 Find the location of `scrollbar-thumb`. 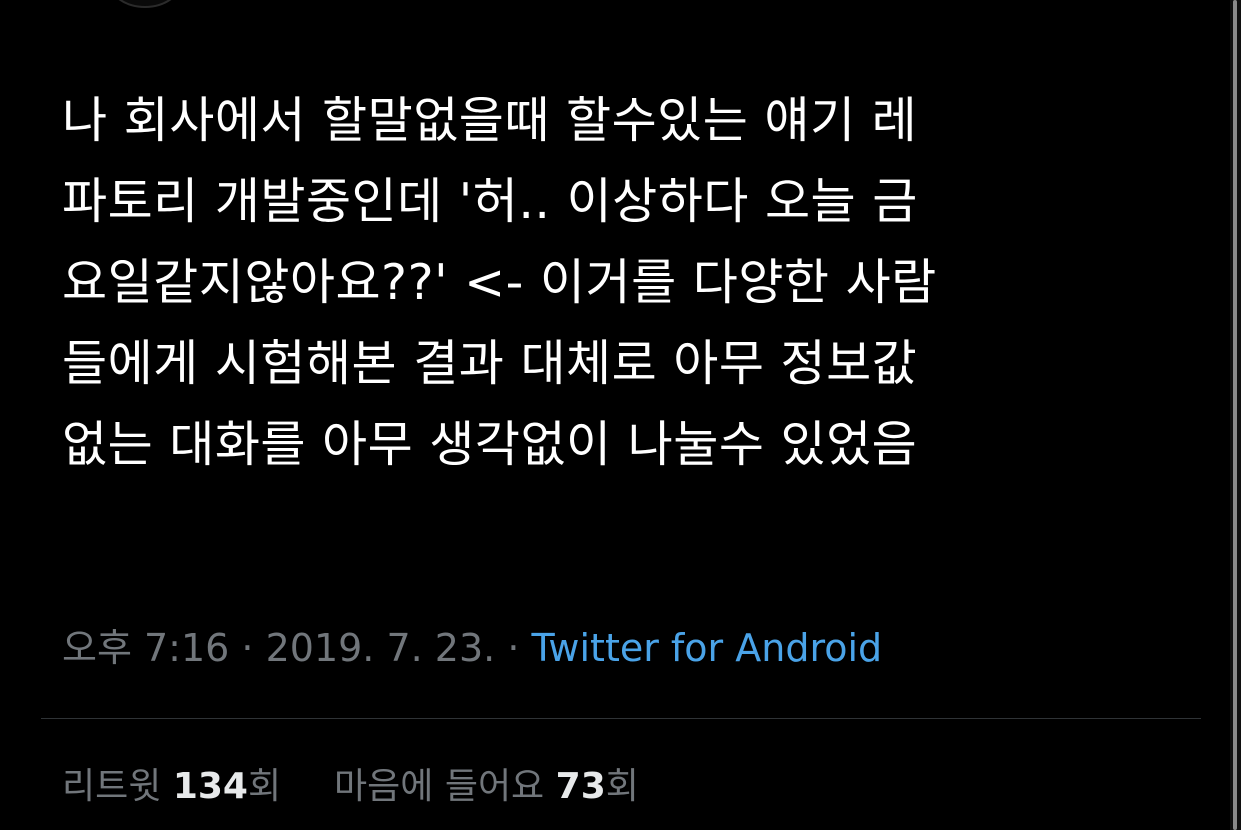

scrollbar-thumb is located at coordinates (1235, 415).